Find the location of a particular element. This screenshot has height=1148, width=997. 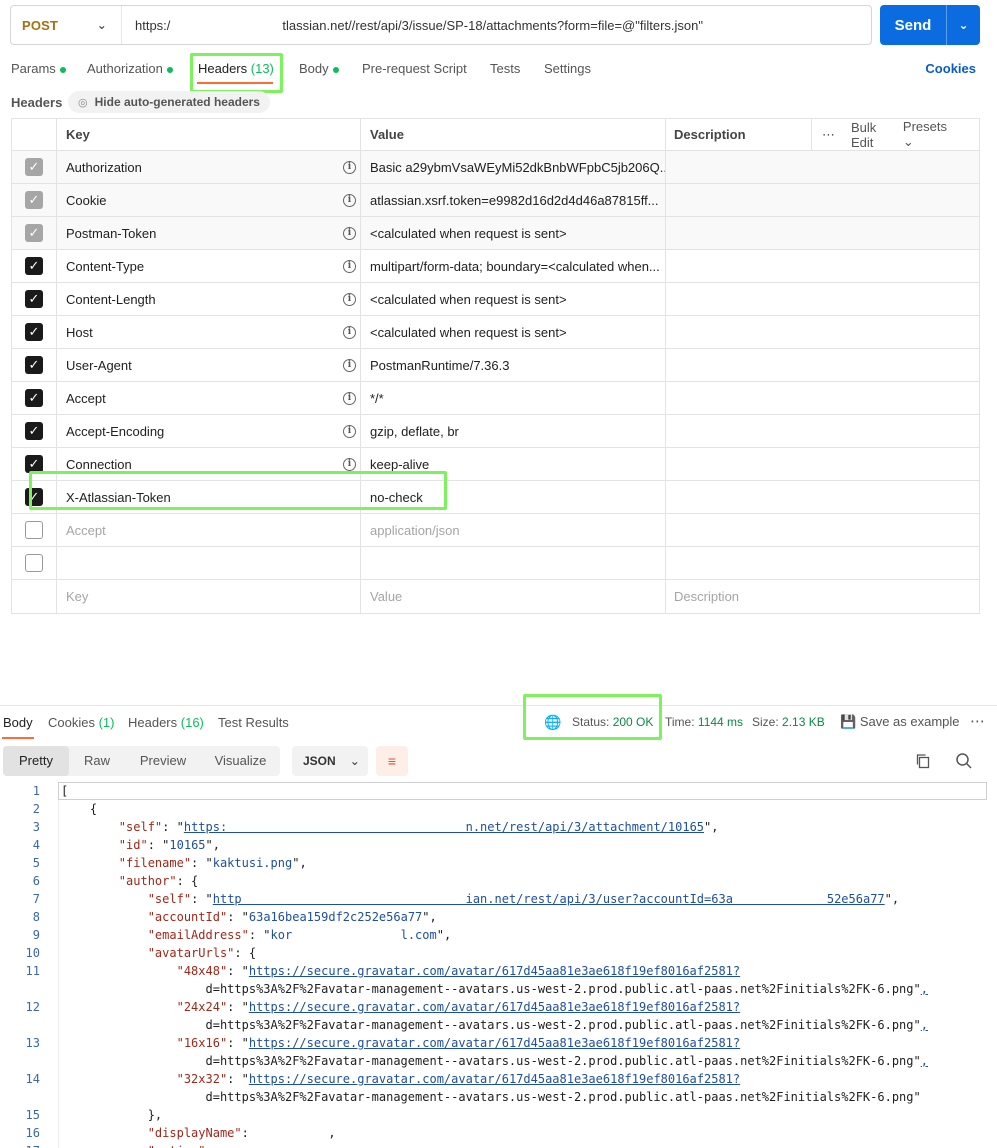

header-key-cell: Host i is located at coordinates (209, 332).